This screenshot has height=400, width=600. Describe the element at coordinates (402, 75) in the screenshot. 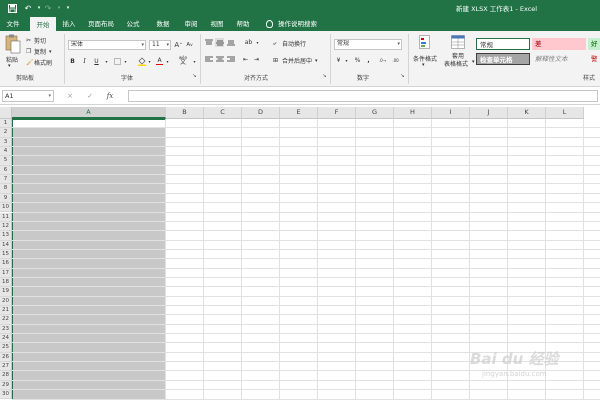

I see `number-dialog-launcher-icon: ↘` at that location.